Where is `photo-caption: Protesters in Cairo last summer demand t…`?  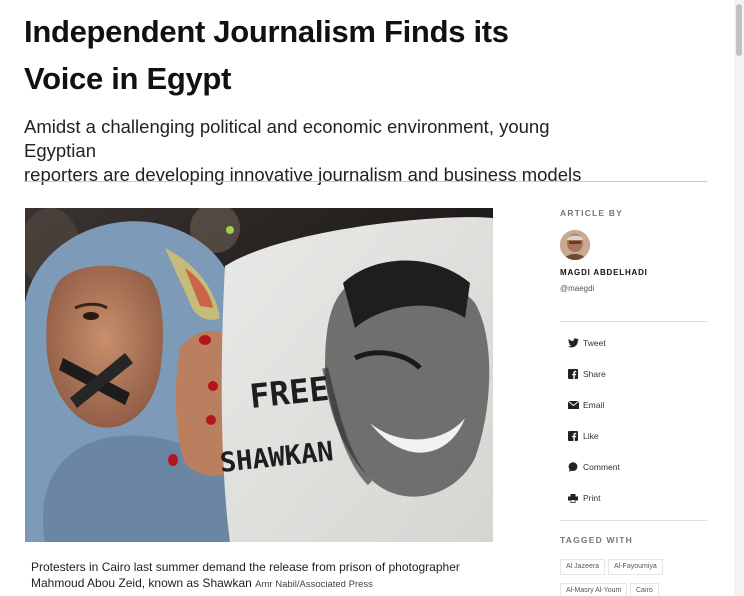 photo-caption: Protesters in Cairo last summer demand t… is located at coordinates (266, 576).